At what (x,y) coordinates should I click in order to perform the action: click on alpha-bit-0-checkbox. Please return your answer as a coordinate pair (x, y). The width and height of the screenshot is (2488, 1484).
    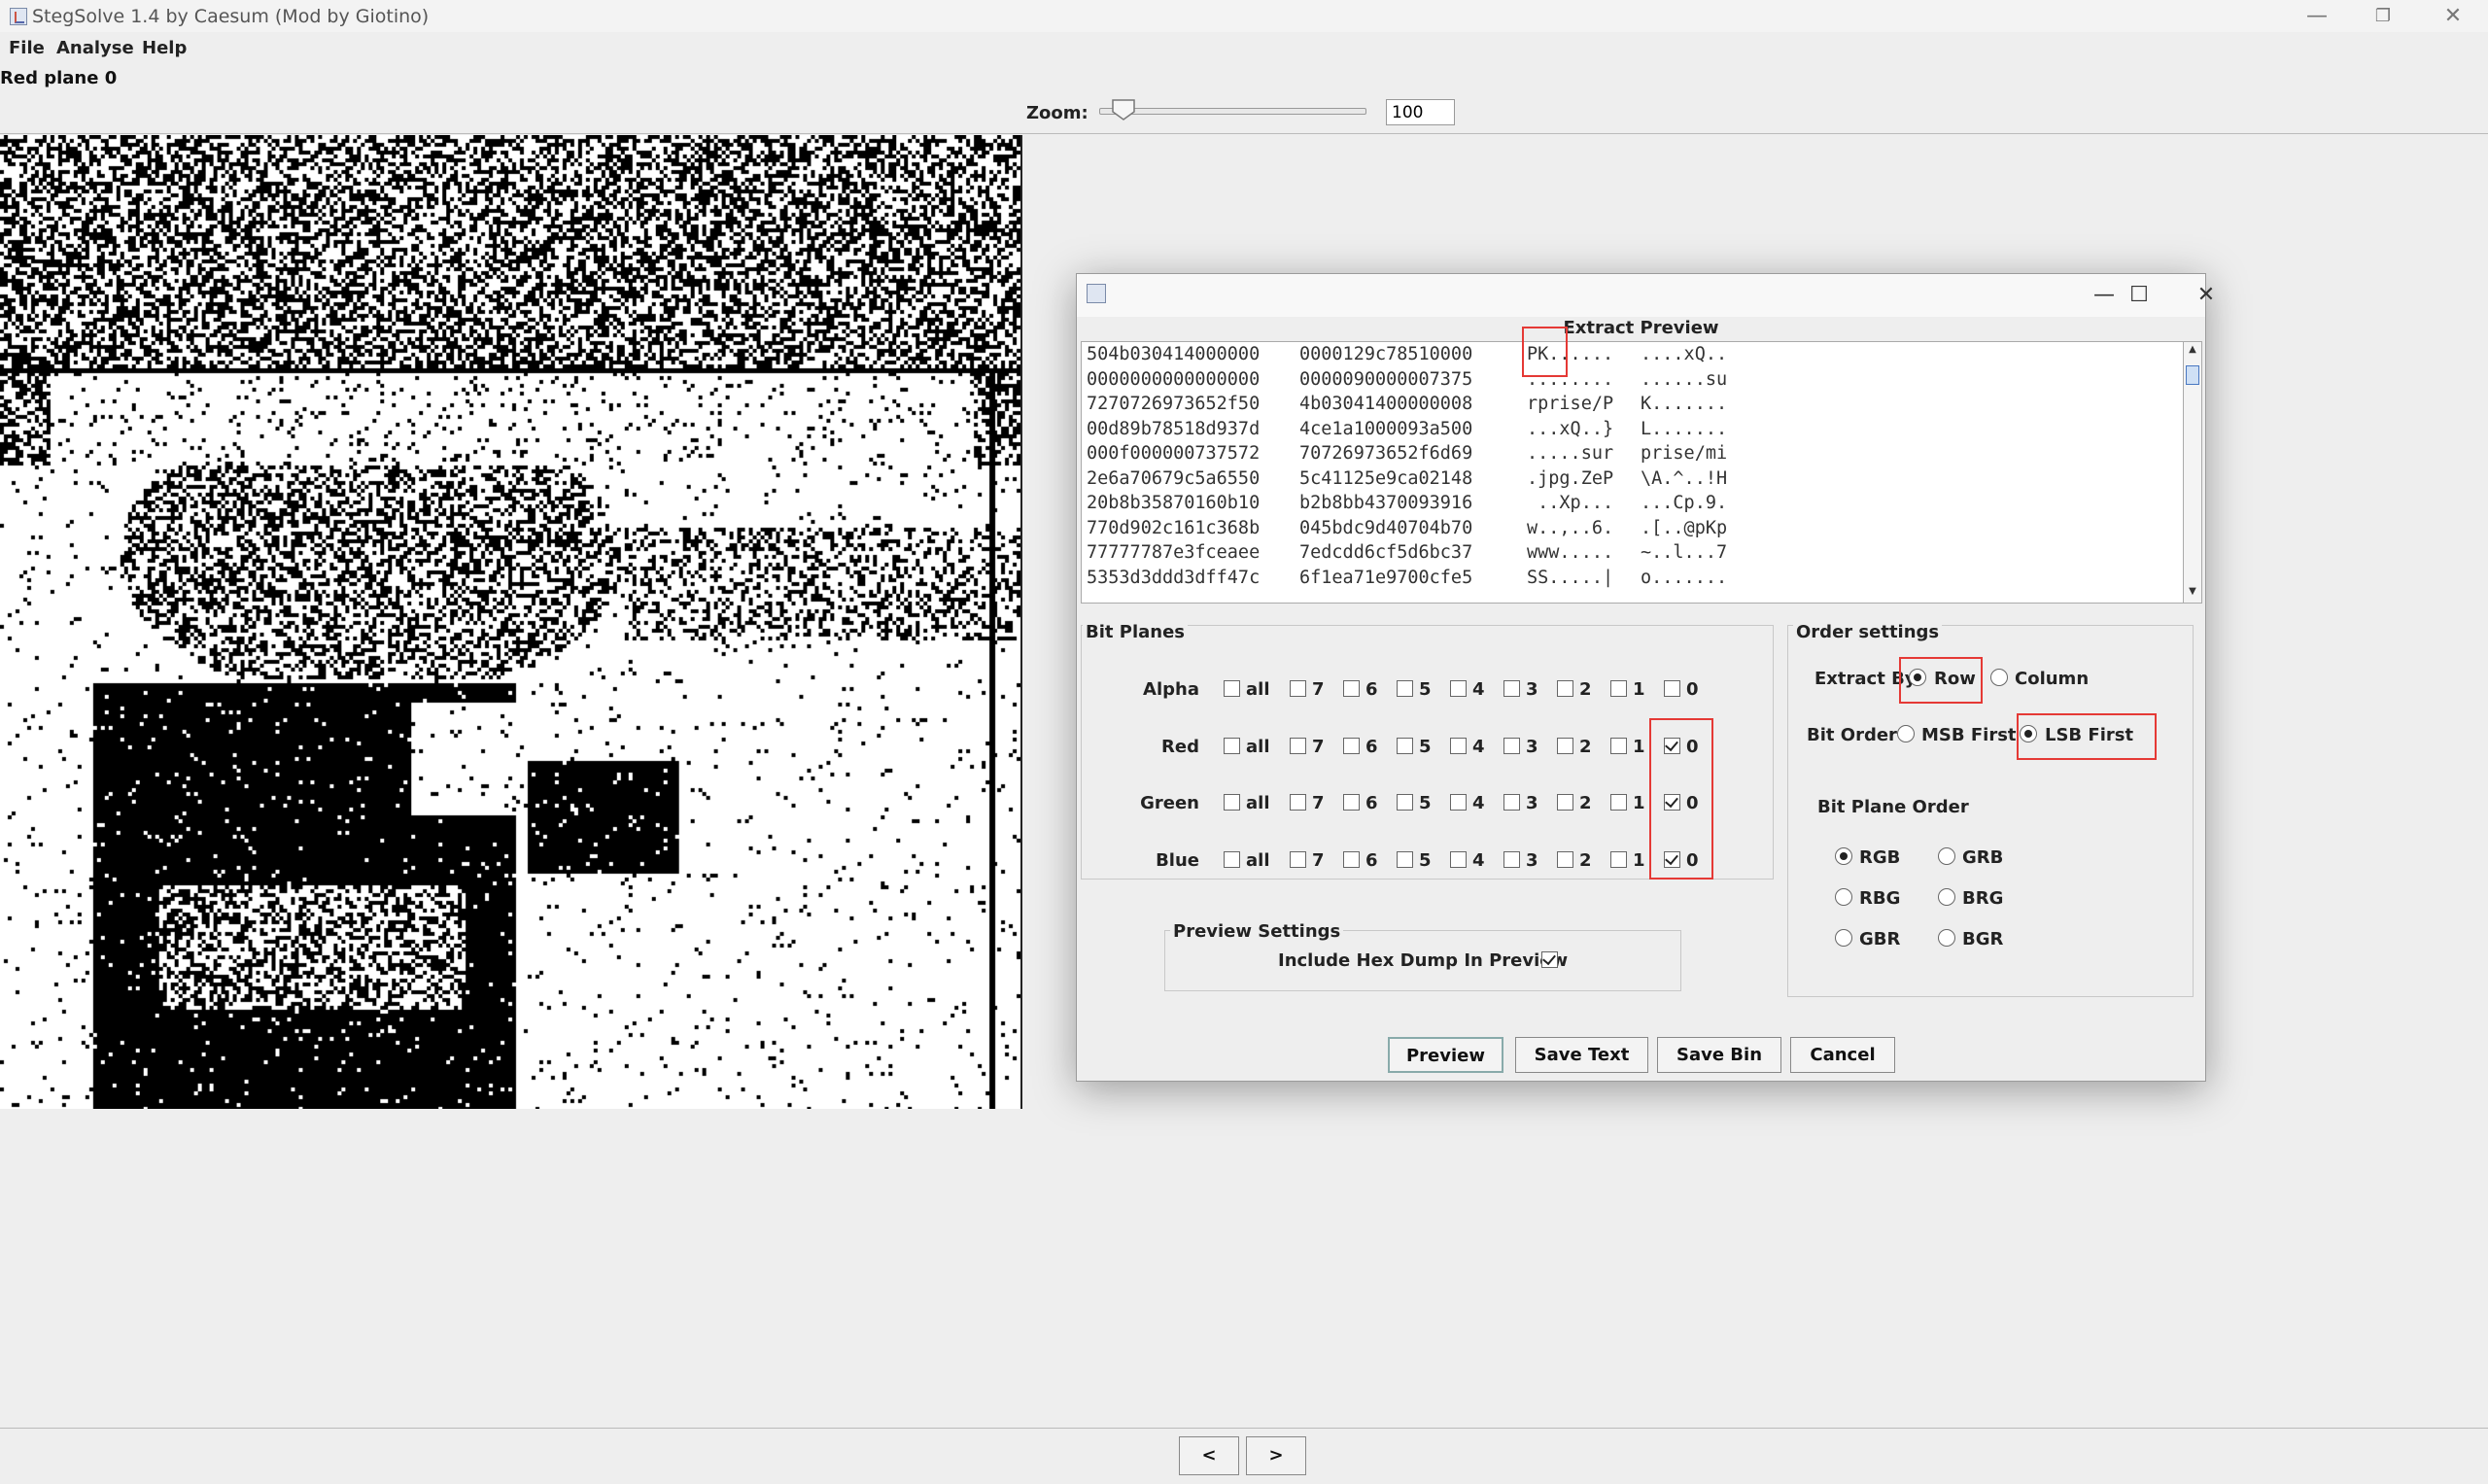
    Looking at the image, I should click on (1672, 688).